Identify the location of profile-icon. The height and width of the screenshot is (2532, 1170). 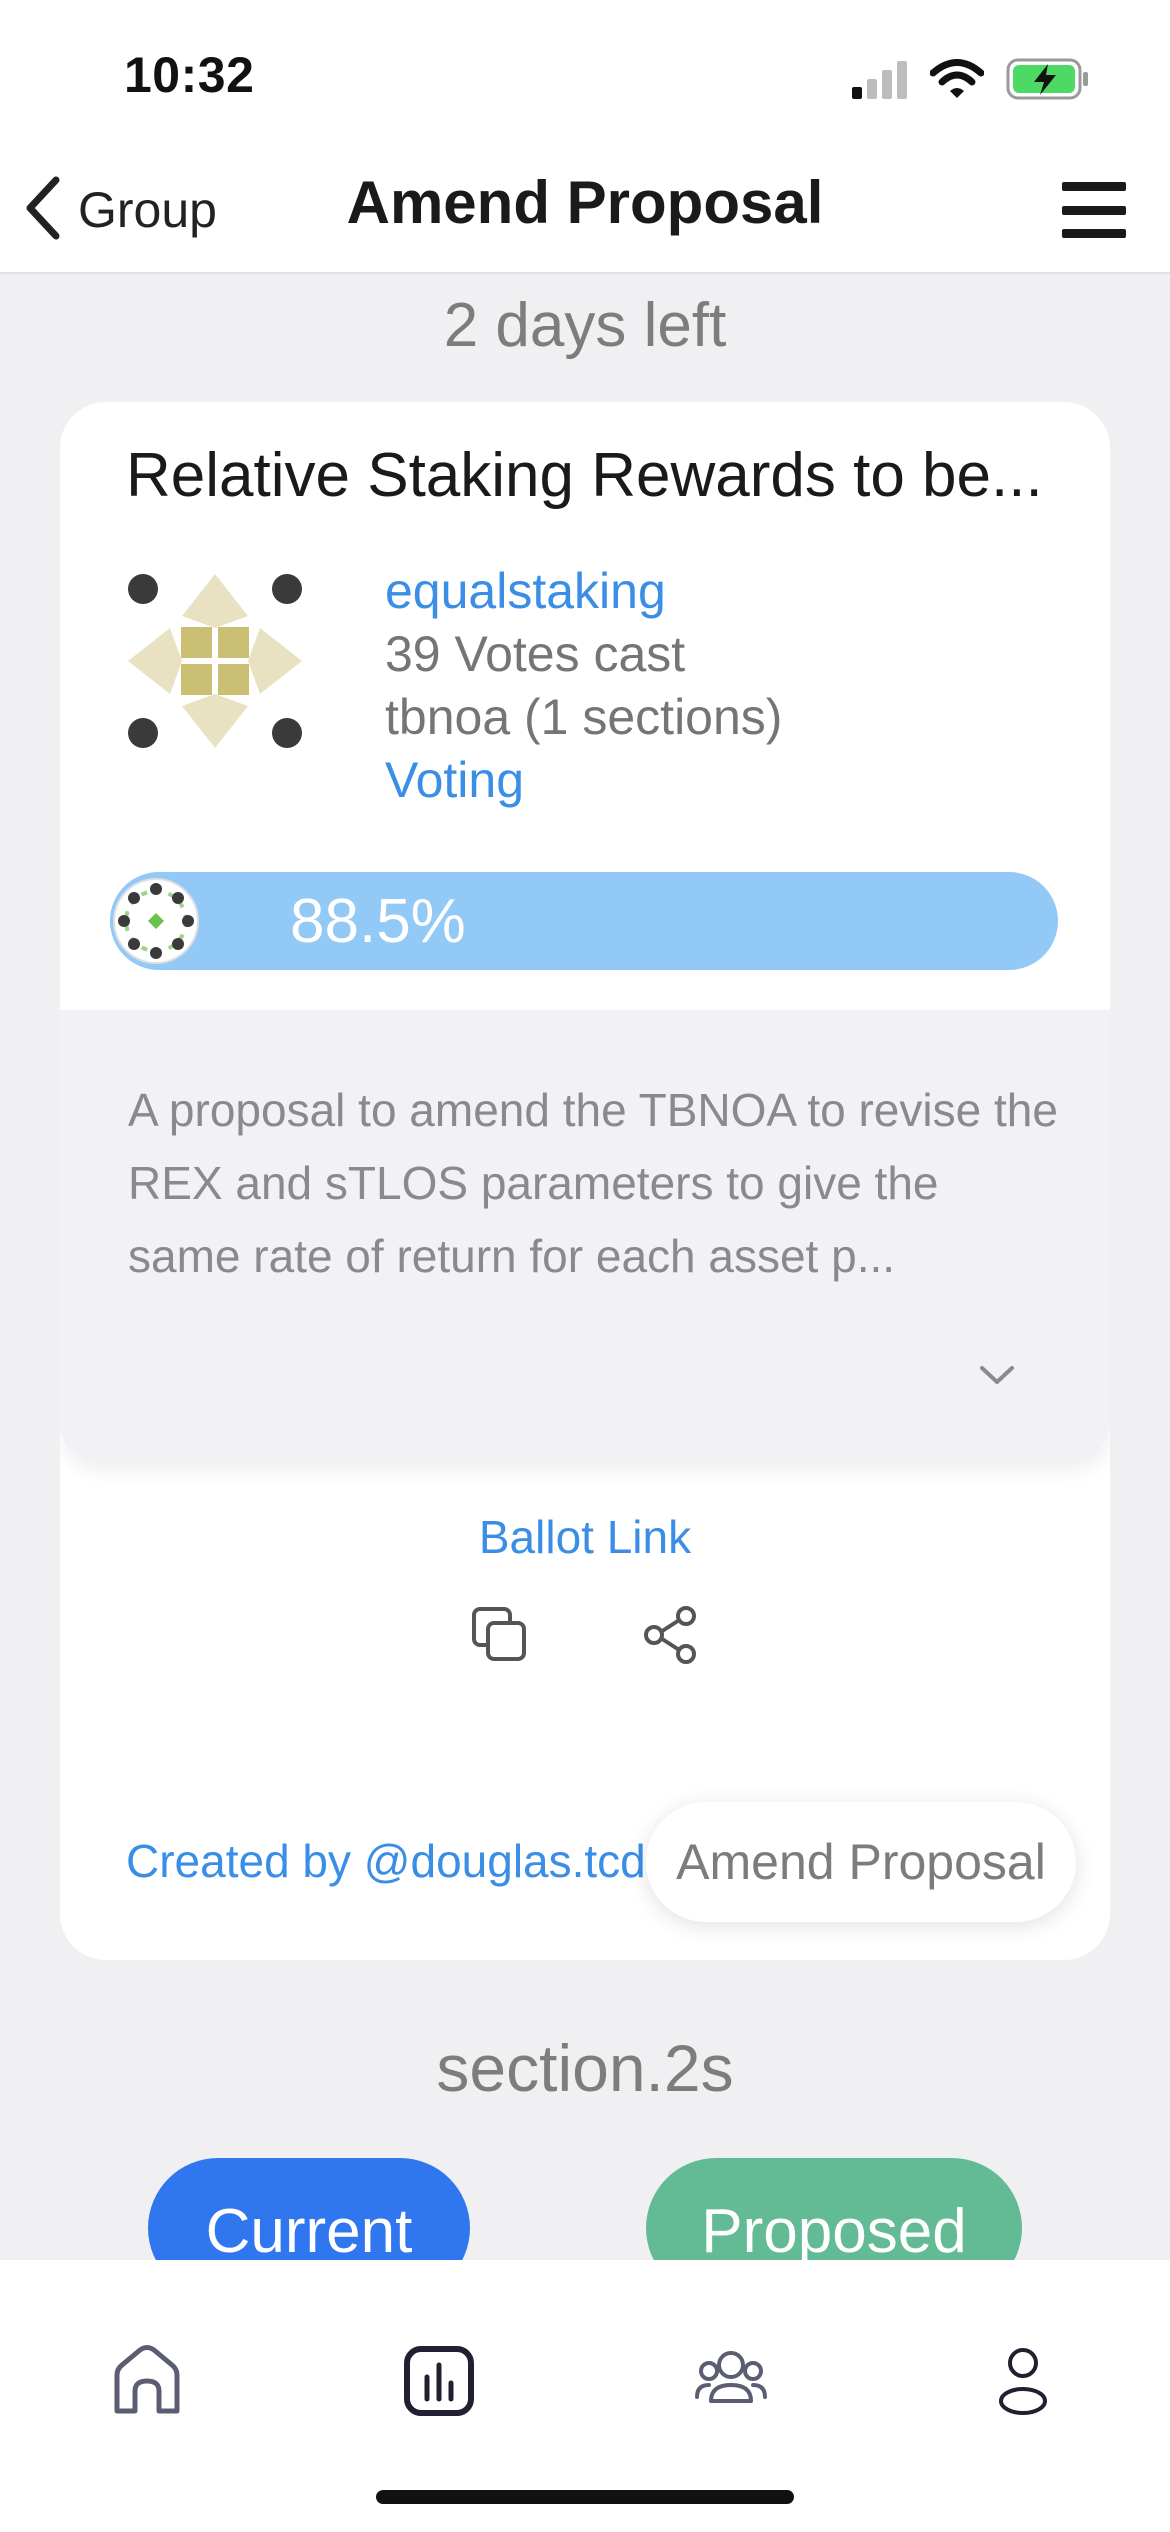
(1023, 2381).